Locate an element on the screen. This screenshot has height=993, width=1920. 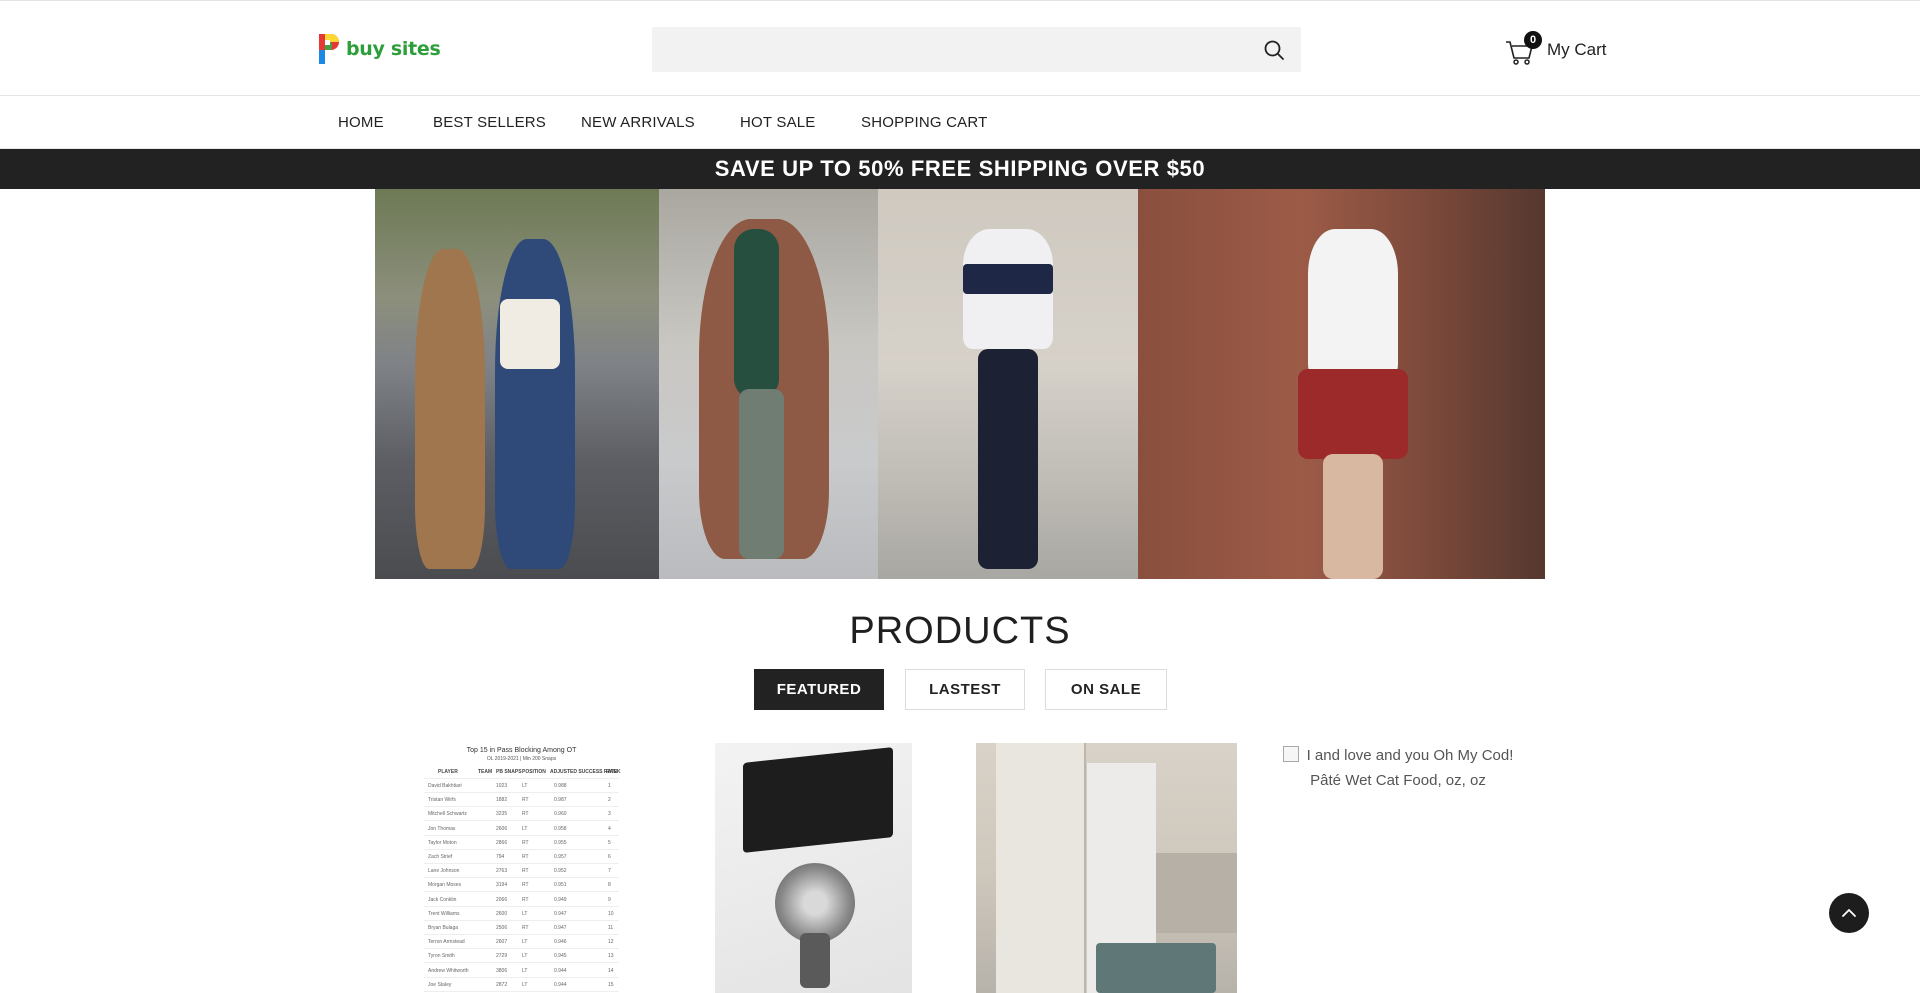
search-input is located at coordinates (947, 49).